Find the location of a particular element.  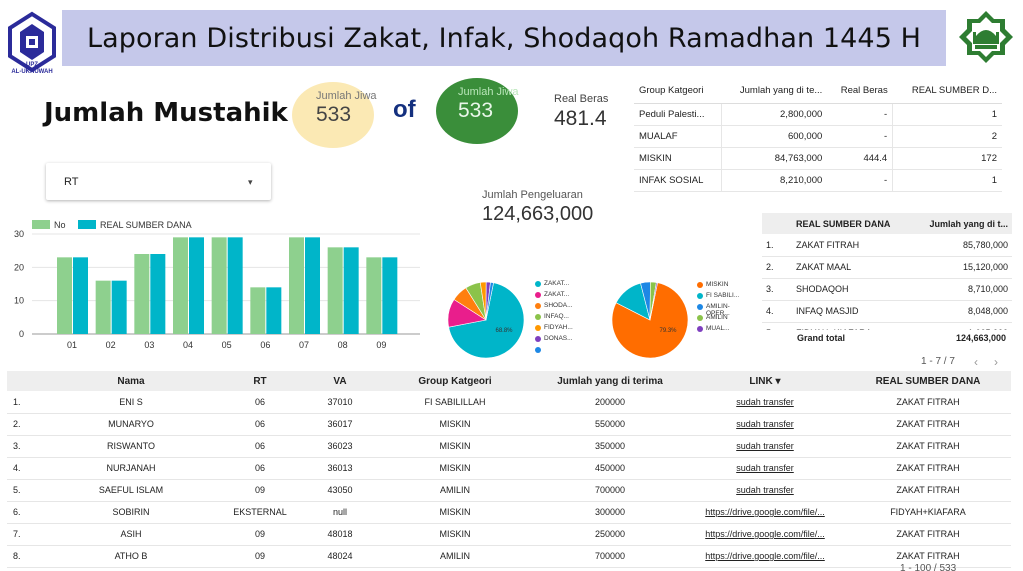

table-cell: INFAK SOSIAL is located at coordinates (678, 180).